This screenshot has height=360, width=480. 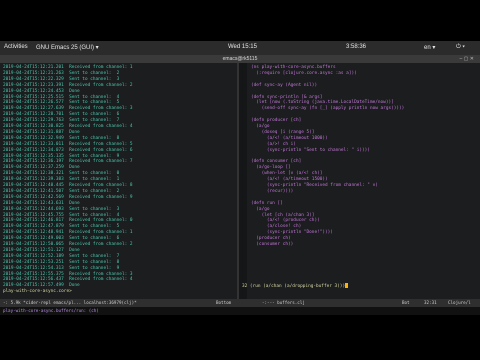 I want to click on app-menu: GNU Emacs 25 (GUI) ▾, so click(x=67, y=47).